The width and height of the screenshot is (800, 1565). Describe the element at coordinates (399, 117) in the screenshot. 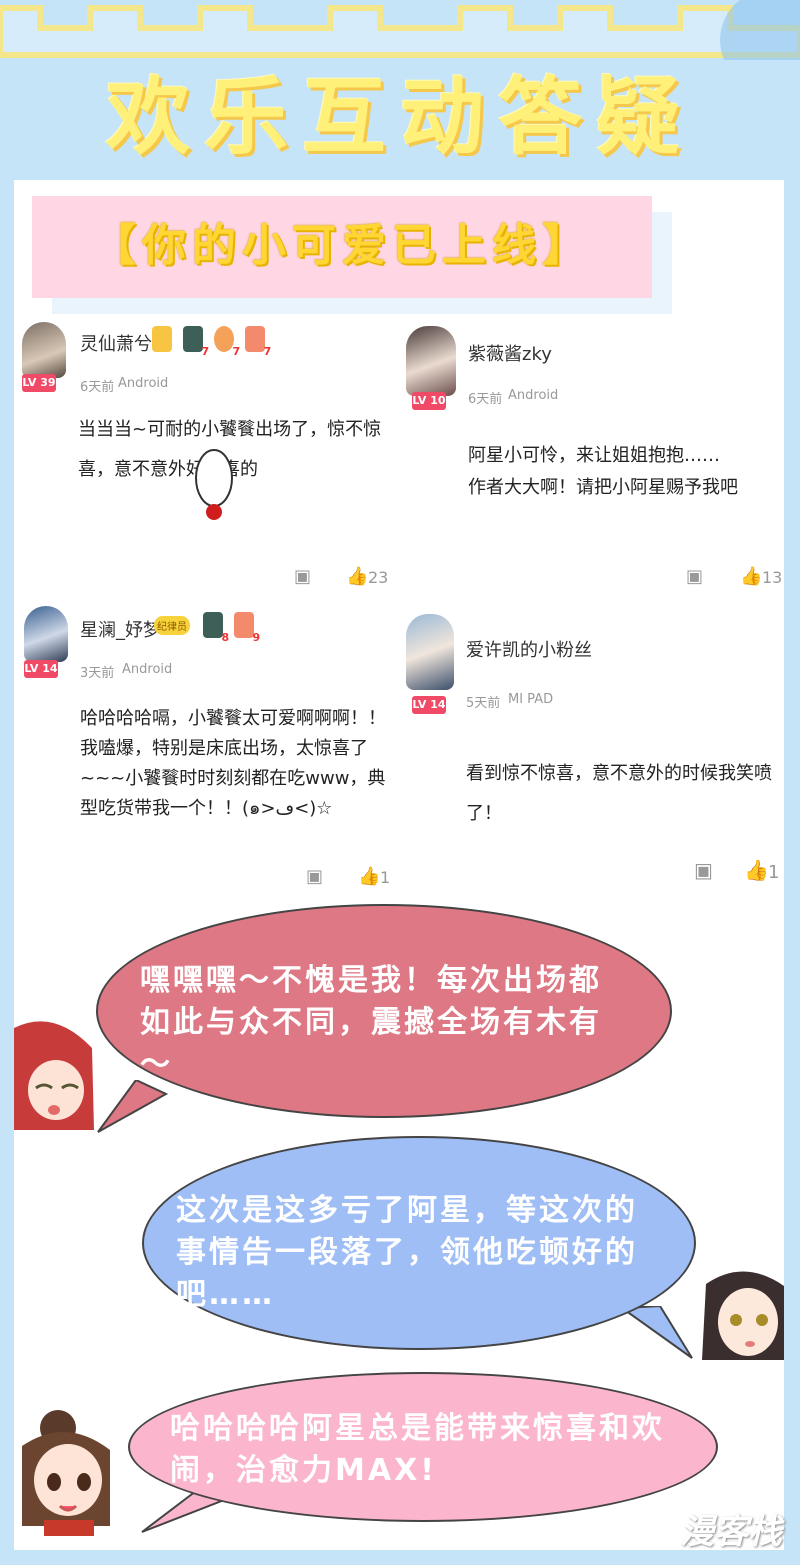

I see `page-title: 欢乐互动答疑` at that location.